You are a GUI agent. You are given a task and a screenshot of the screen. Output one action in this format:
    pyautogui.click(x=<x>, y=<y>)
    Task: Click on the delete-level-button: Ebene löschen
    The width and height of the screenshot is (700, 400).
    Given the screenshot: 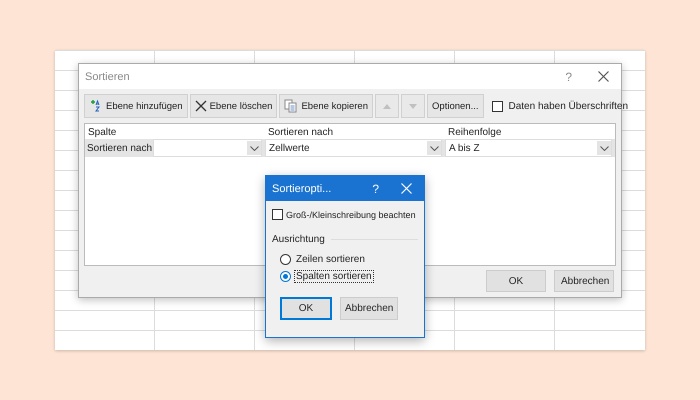 What is the action you would take?
    pyautogui.click(x=234, y=106)
    